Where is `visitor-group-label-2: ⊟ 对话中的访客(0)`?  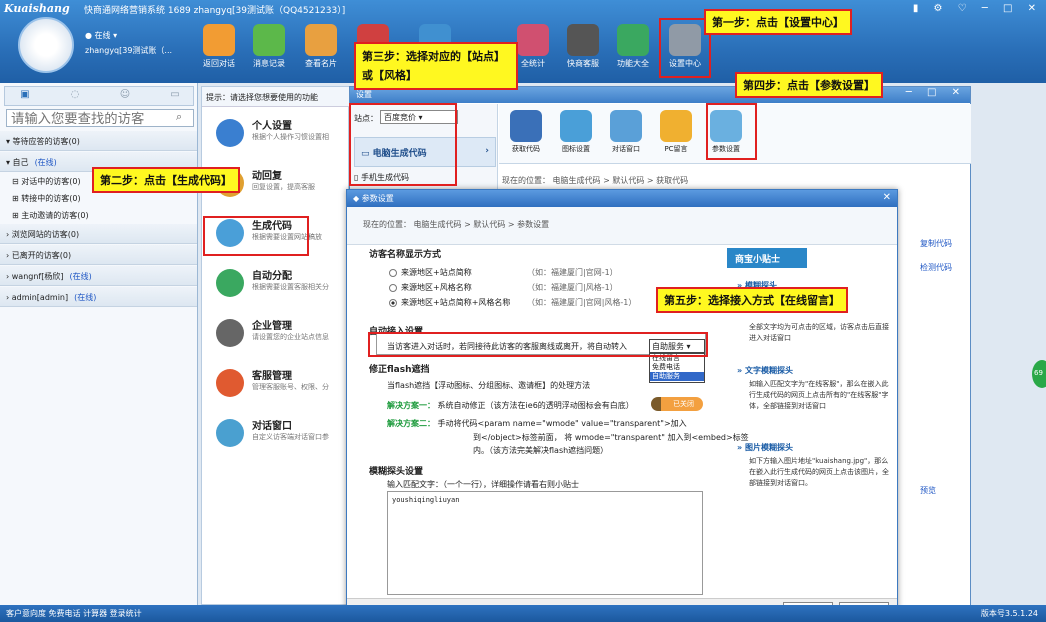 visitor-group-label-2: ⊟ 对话中的访客(0) is located at coordinates (46, 181).